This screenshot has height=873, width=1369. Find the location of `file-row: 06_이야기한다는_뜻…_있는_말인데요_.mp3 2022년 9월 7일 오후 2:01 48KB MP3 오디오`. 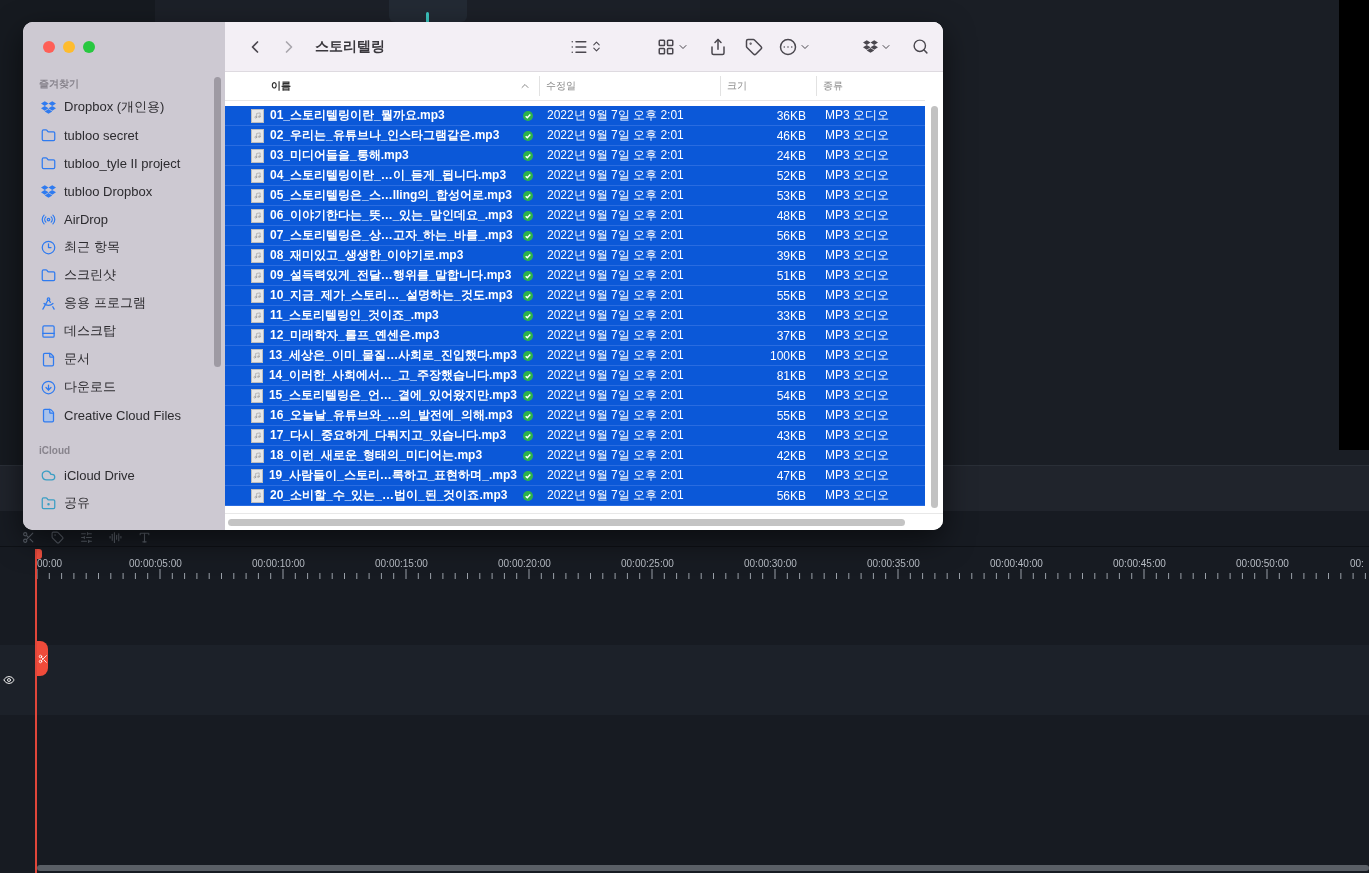

file-row: 06_이야기한다는_뜻…_있는_말인데요_.mp3 2022년 9월 7일 오후 2:01 48KB MP3 오디오 is located at coordinates (575, 216).